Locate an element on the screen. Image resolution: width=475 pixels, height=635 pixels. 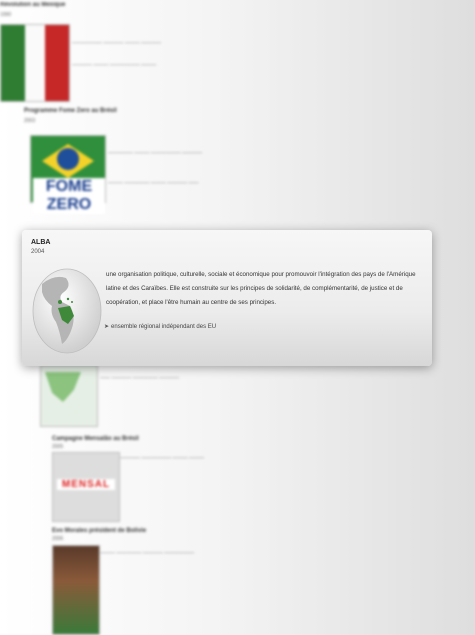
bg-entry-year: 2005 is located at coordinates (58, 447).